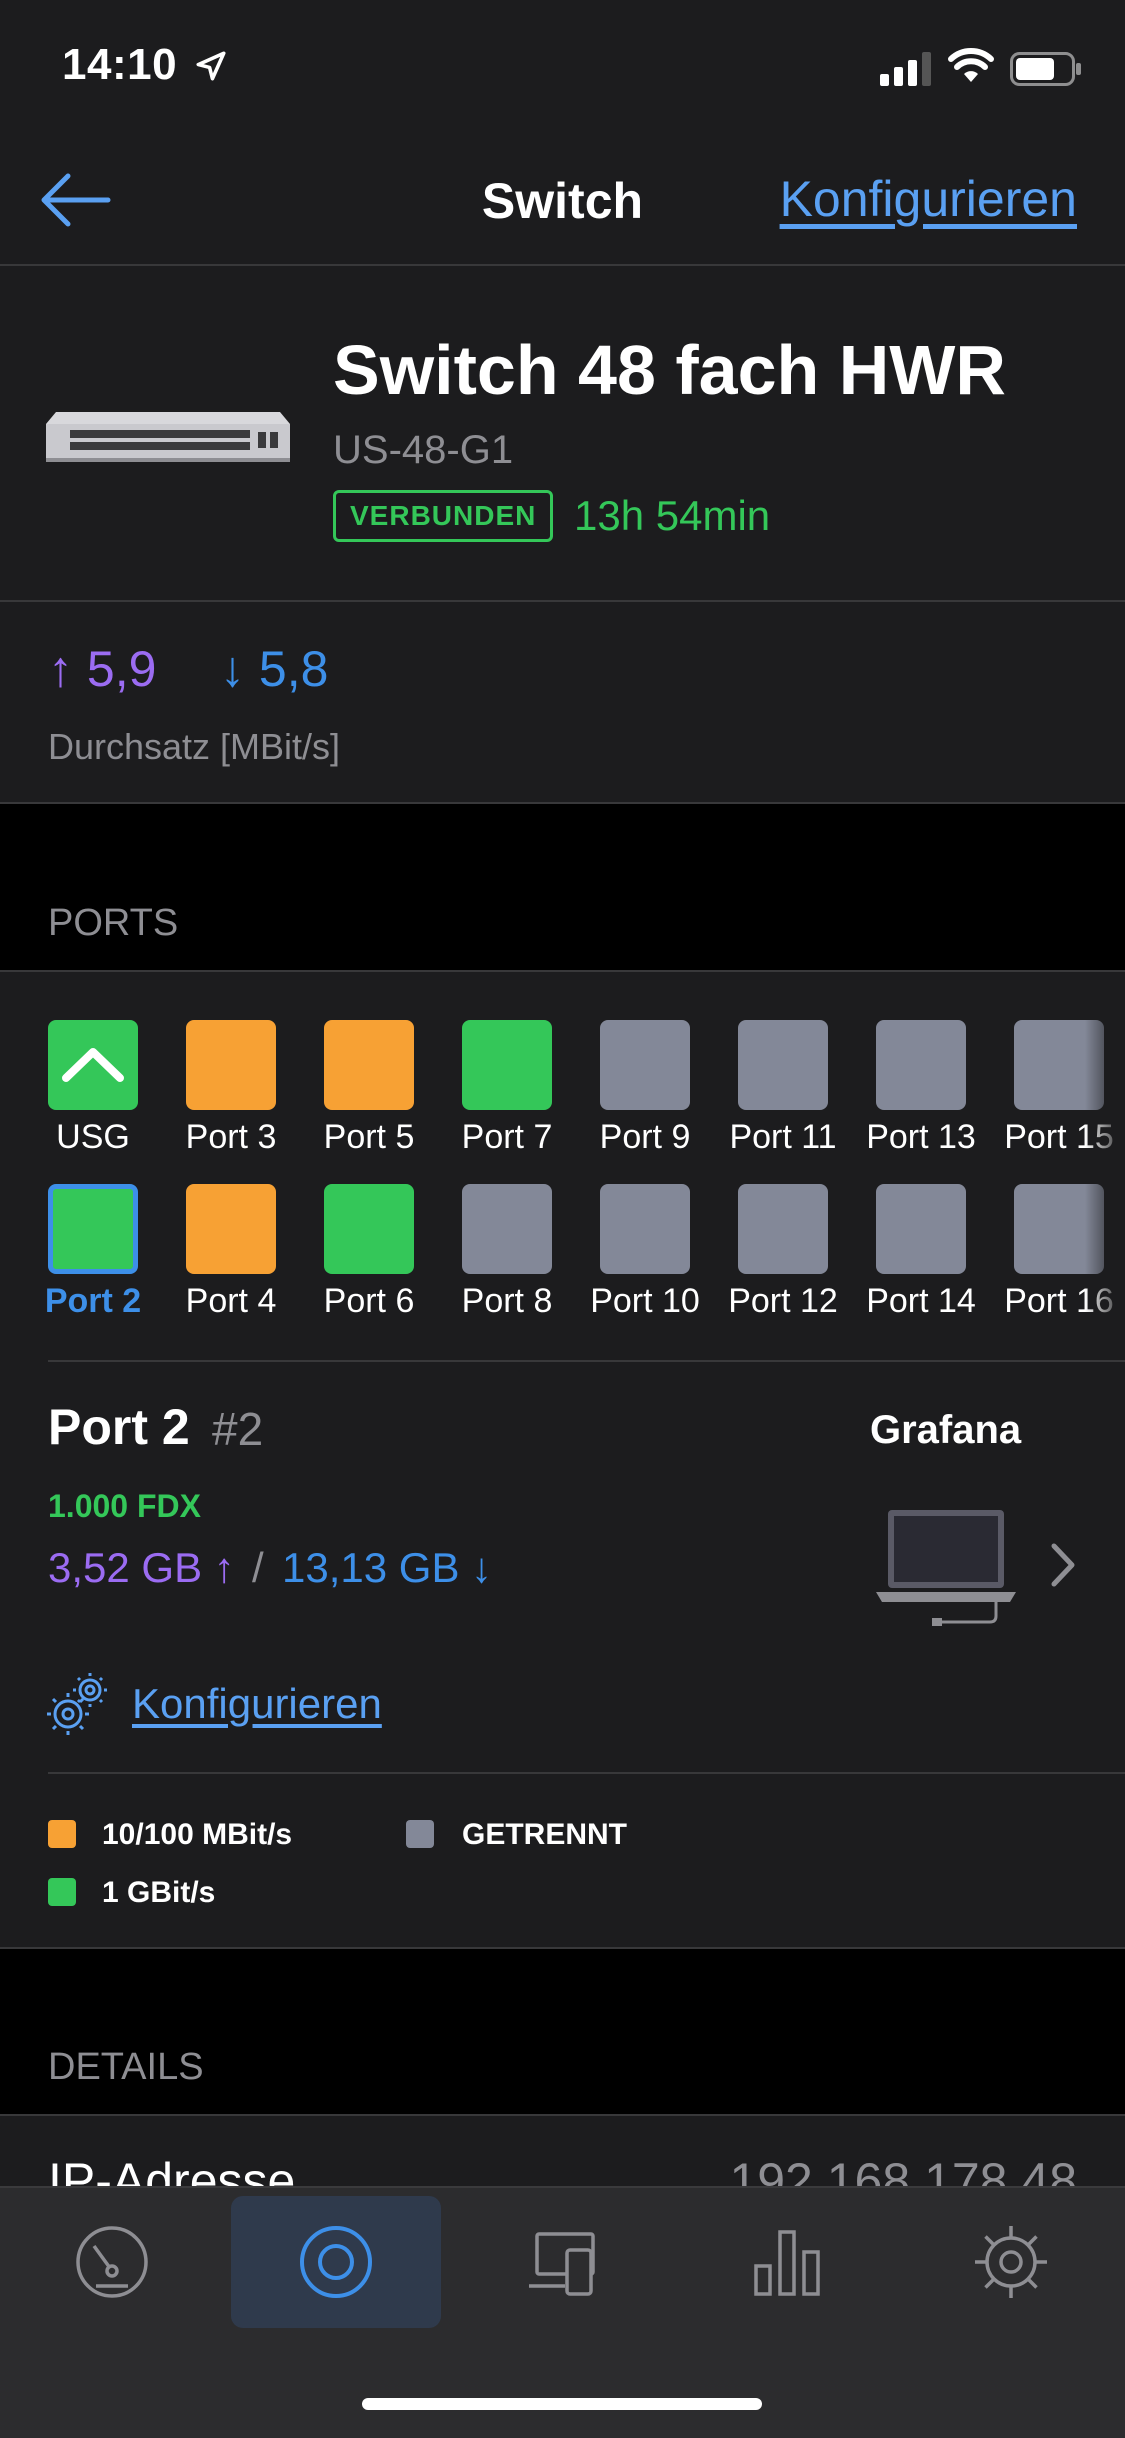  I want to click on details-section-title: DETAILS, so click(126, 2067).